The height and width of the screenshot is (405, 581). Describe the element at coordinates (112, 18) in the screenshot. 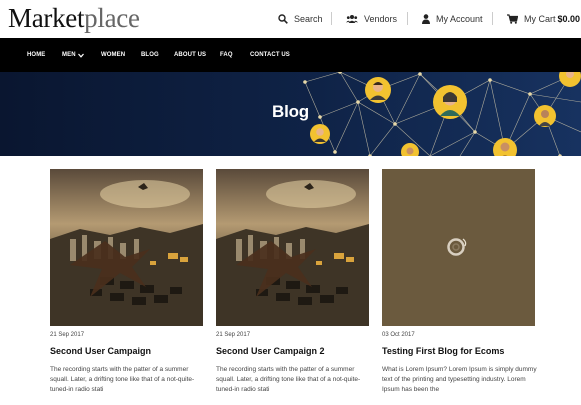

I see `logo-text-light: place` at that location.